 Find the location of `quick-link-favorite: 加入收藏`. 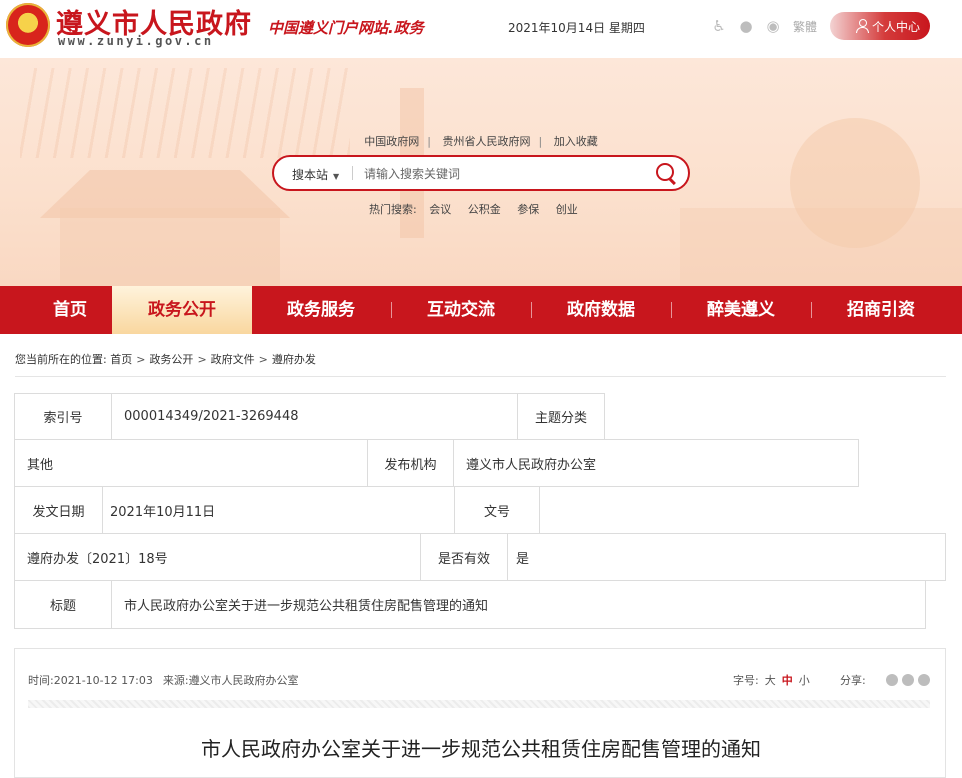

quick-link-favorite: 加入收藏 is located at coordinates (576, 141).